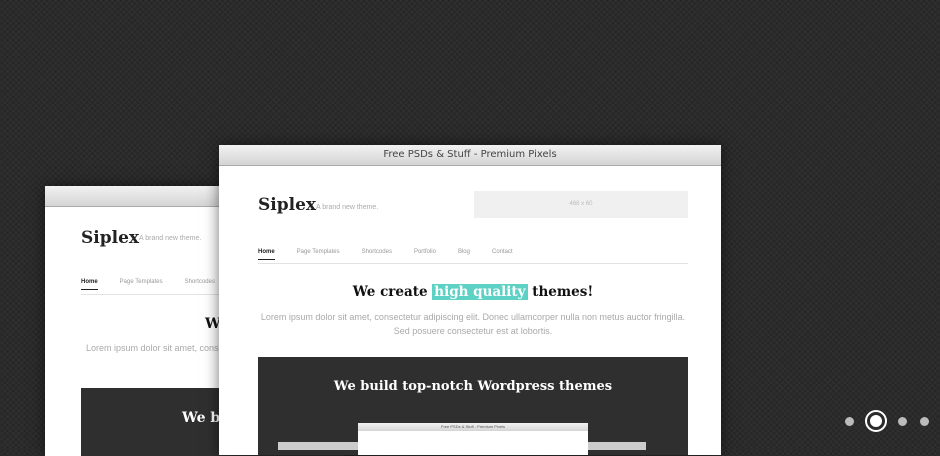 Image resolution: width=940 pixels, height=456 pixels. Describe the element at coordinates (318, 252) in the screenshot. I see `front-nav-page-templates: Page Templates` at that location.